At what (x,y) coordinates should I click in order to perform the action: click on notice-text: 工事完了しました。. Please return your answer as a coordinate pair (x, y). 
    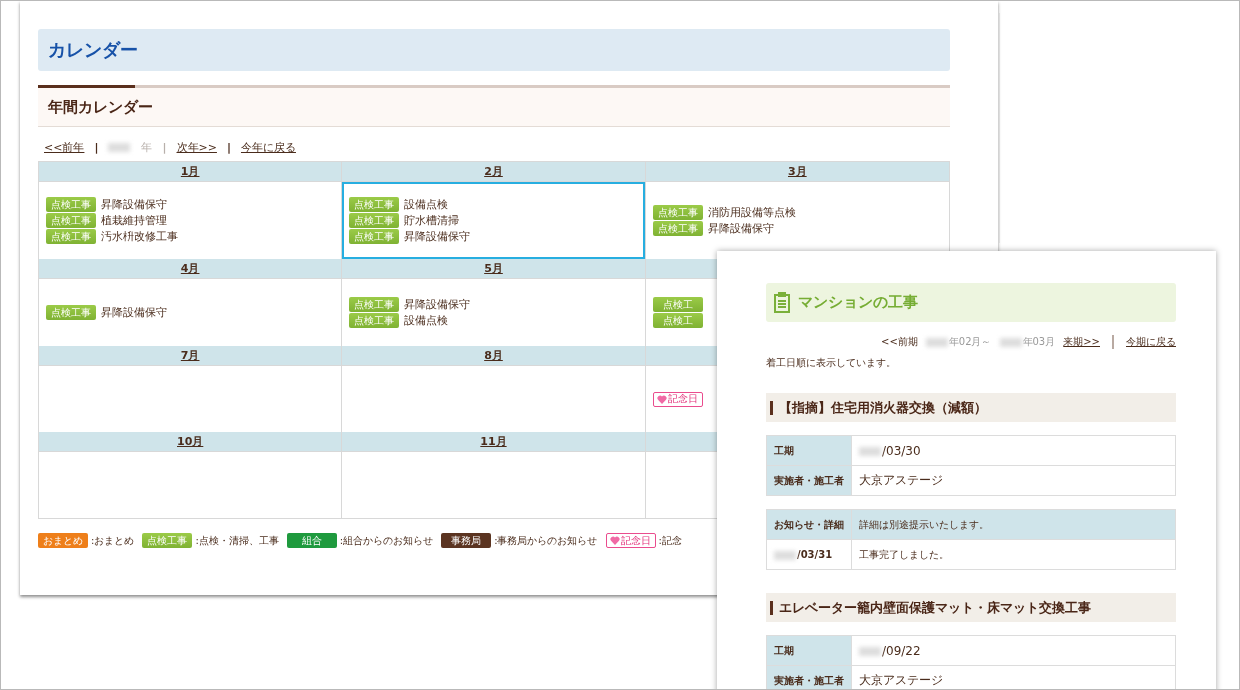
    Looking at the image, I should click on (1013, 554).